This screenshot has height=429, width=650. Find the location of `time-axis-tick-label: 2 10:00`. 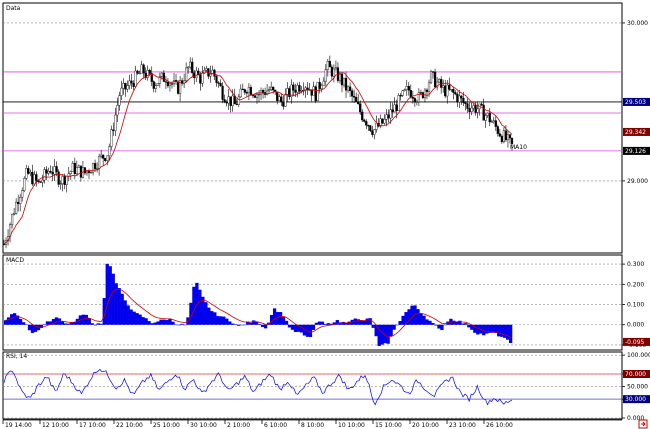

time-axis-tick-label: 2 10:00 is located at coordinates (238, 425).